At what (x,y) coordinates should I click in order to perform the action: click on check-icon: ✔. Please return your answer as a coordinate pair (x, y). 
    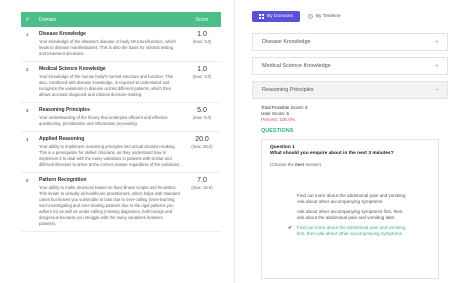
    Looking at the image, I should click on (290, 228).